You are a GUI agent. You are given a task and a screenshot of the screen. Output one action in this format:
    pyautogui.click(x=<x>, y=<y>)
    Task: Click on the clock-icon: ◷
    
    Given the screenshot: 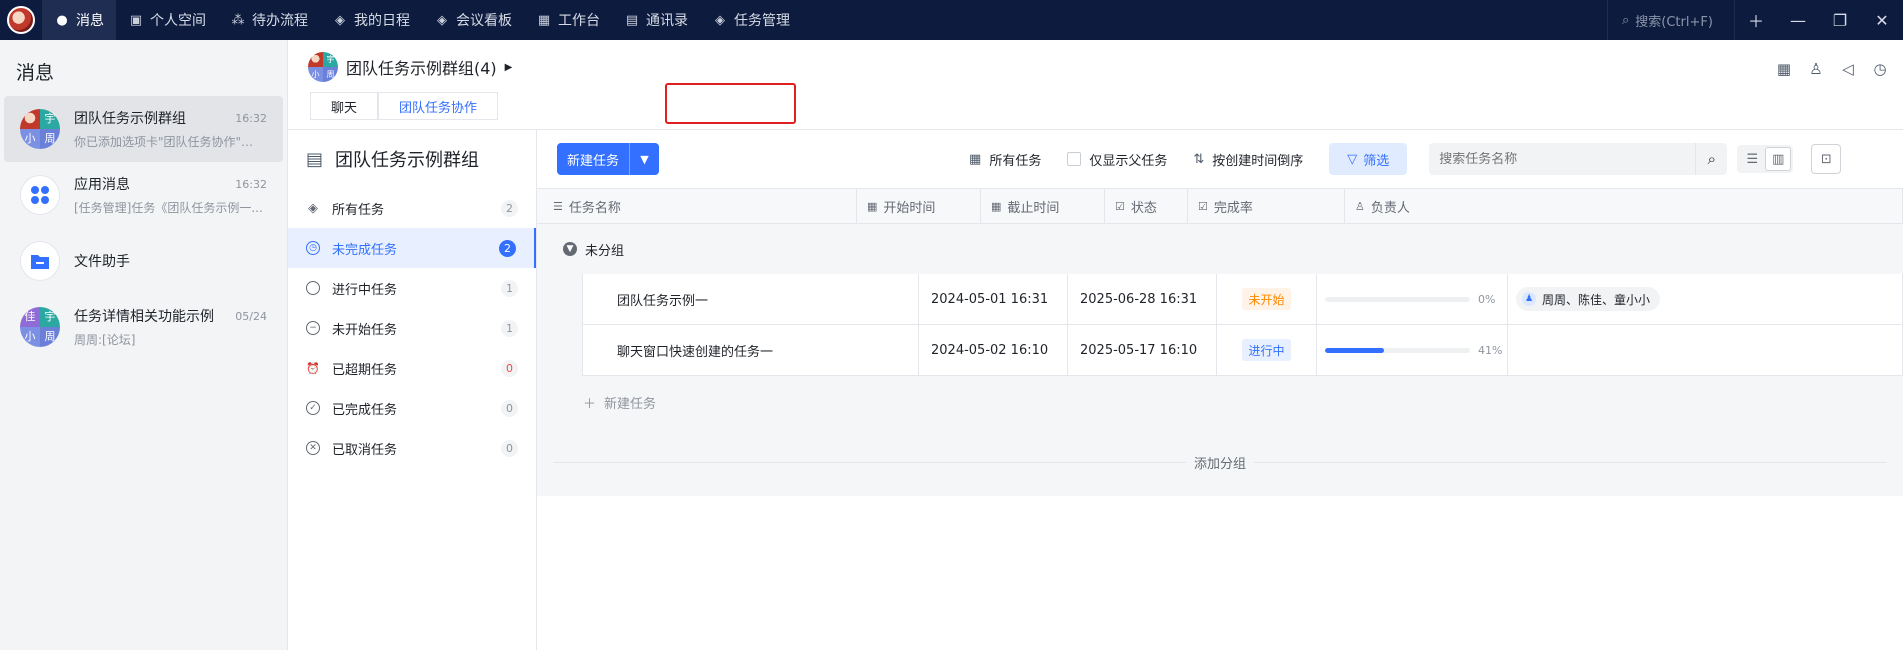 What is the action you would take?
    pyautogui.click(x=313, y=248)
    